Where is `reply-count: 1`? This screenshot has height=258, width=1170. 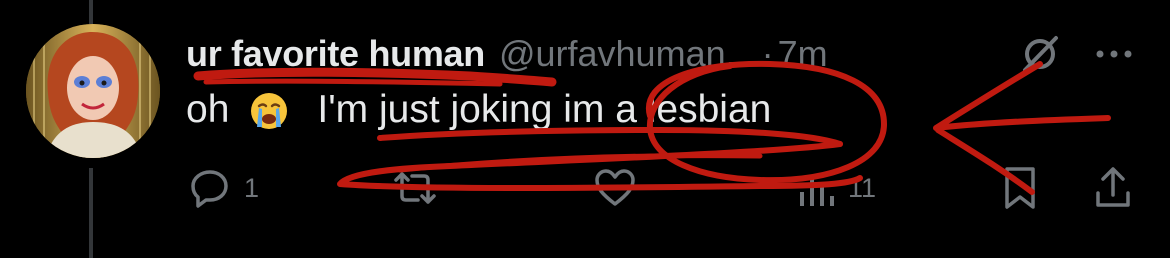 reply-count: 1 is located at coordinates (252, 187).